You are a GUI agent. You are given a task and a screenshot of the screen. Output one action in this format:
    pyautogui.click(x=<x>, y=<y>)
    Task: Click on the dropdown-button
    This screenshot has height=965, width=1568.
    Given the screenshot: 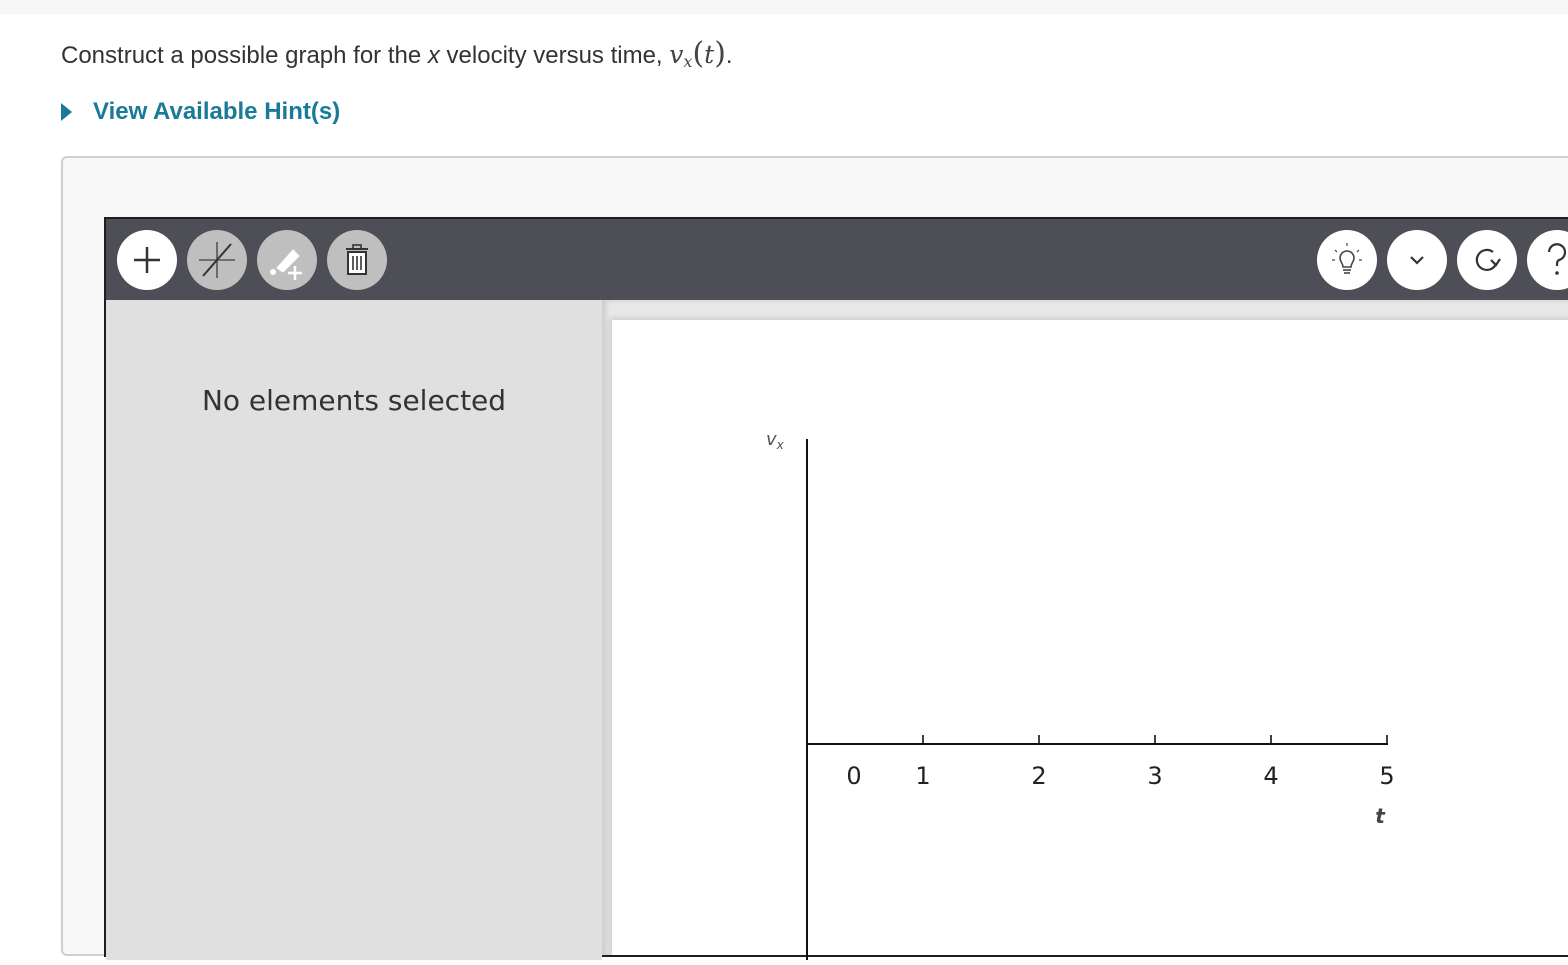 What is the action you would take?
    pyautogui.click(x=1417, y=260)
    